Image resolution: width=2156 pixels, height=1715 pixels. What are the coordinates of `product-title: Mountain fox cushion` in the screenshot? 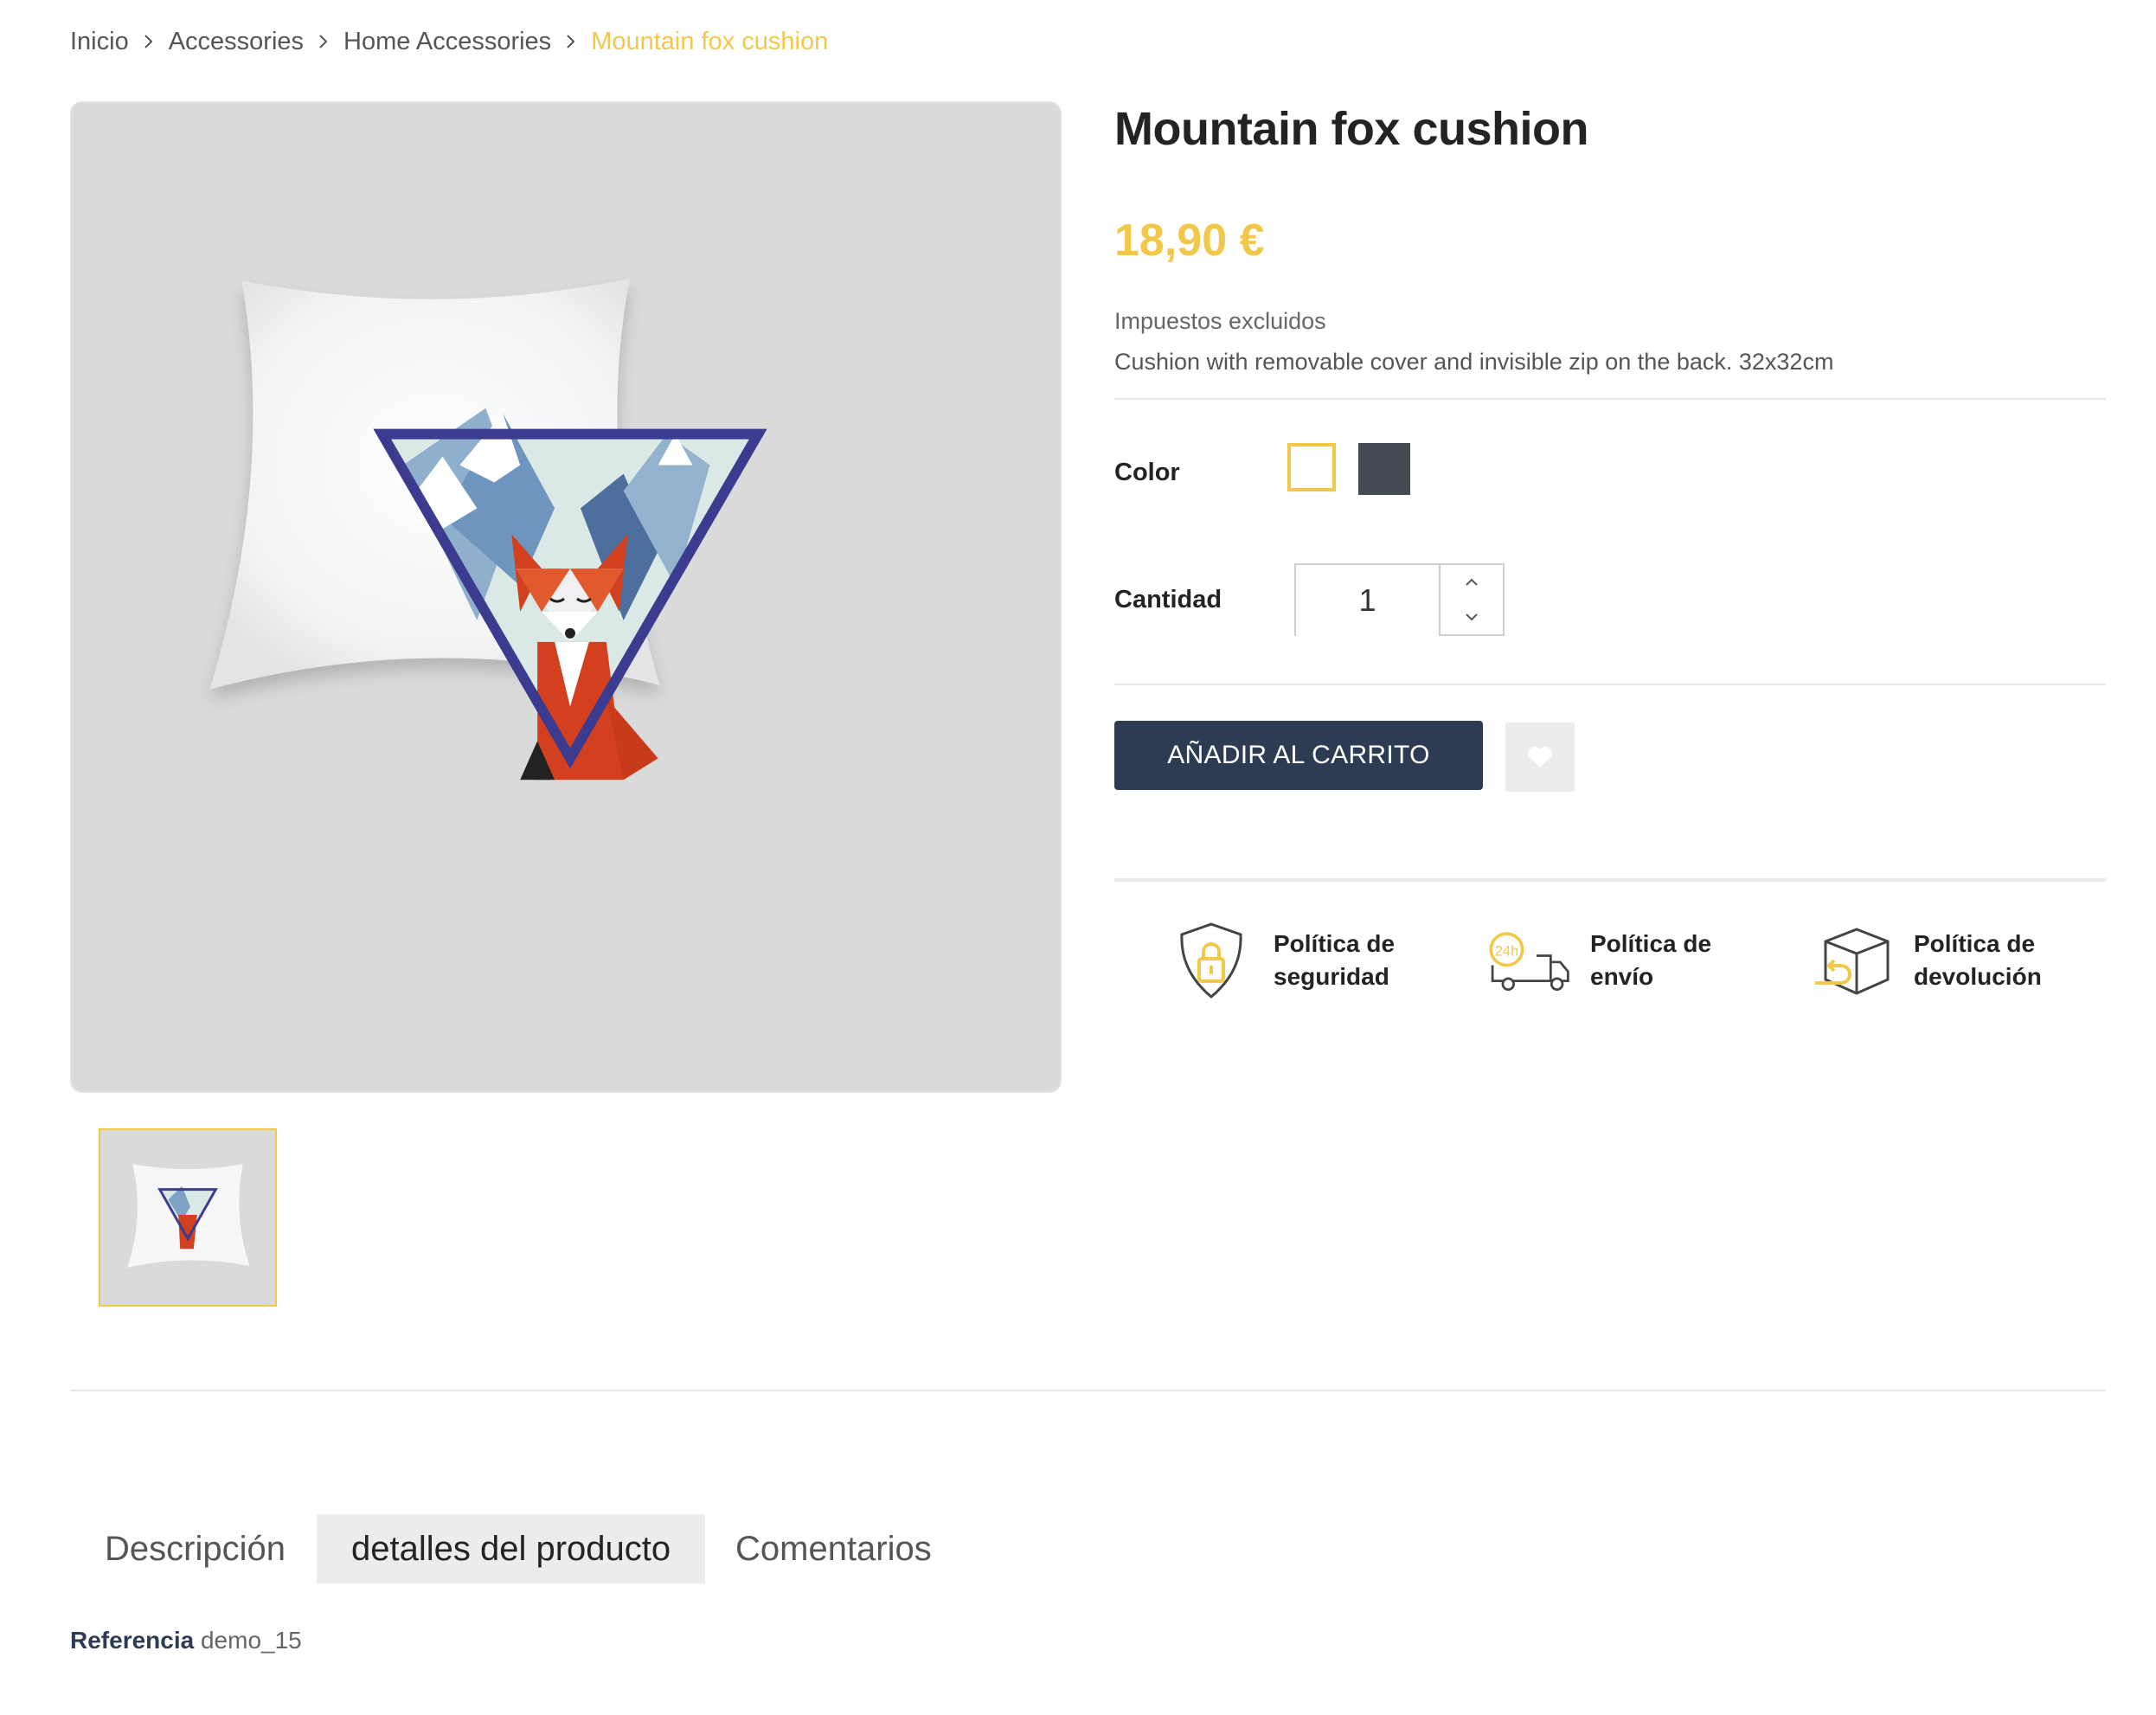 It's located at (1351, 129).